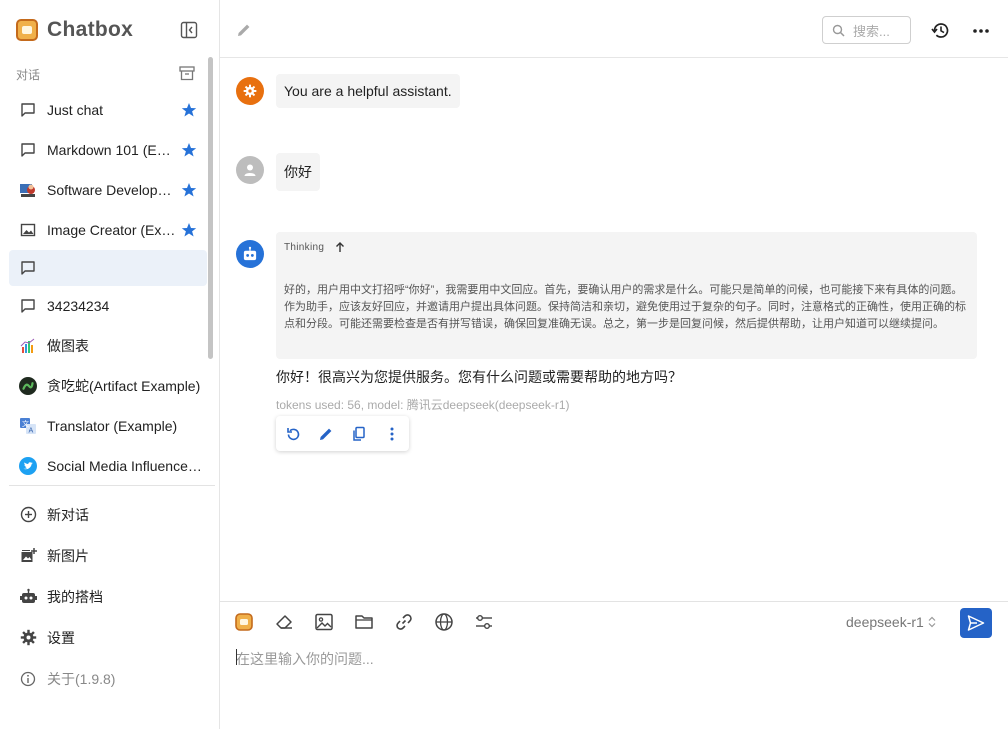 The image size is (1008, 729). I want to click on new-image-label: 新图片, so click(68, 555).